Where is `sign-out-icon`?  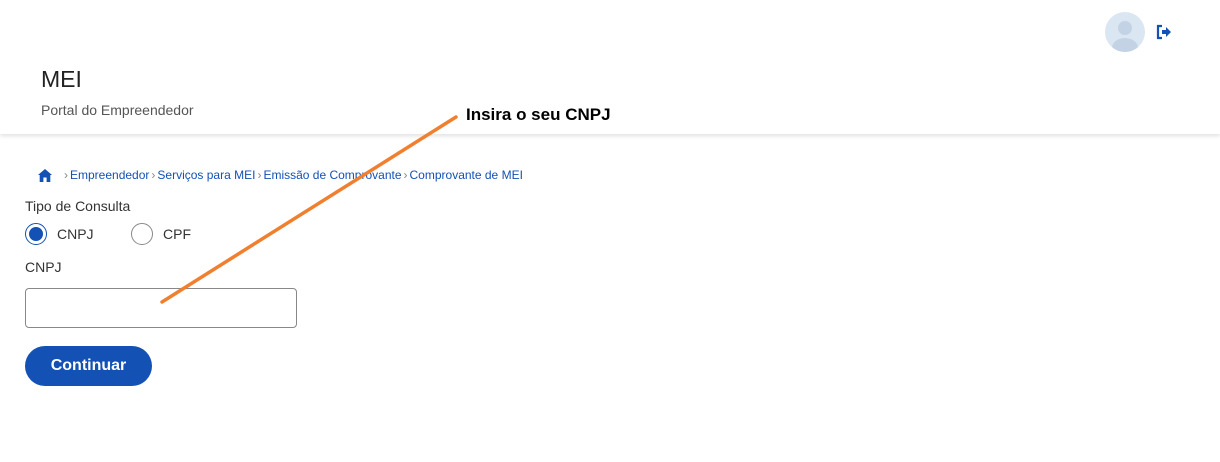
sign-out-icon is located at coordinates (1163, 32).